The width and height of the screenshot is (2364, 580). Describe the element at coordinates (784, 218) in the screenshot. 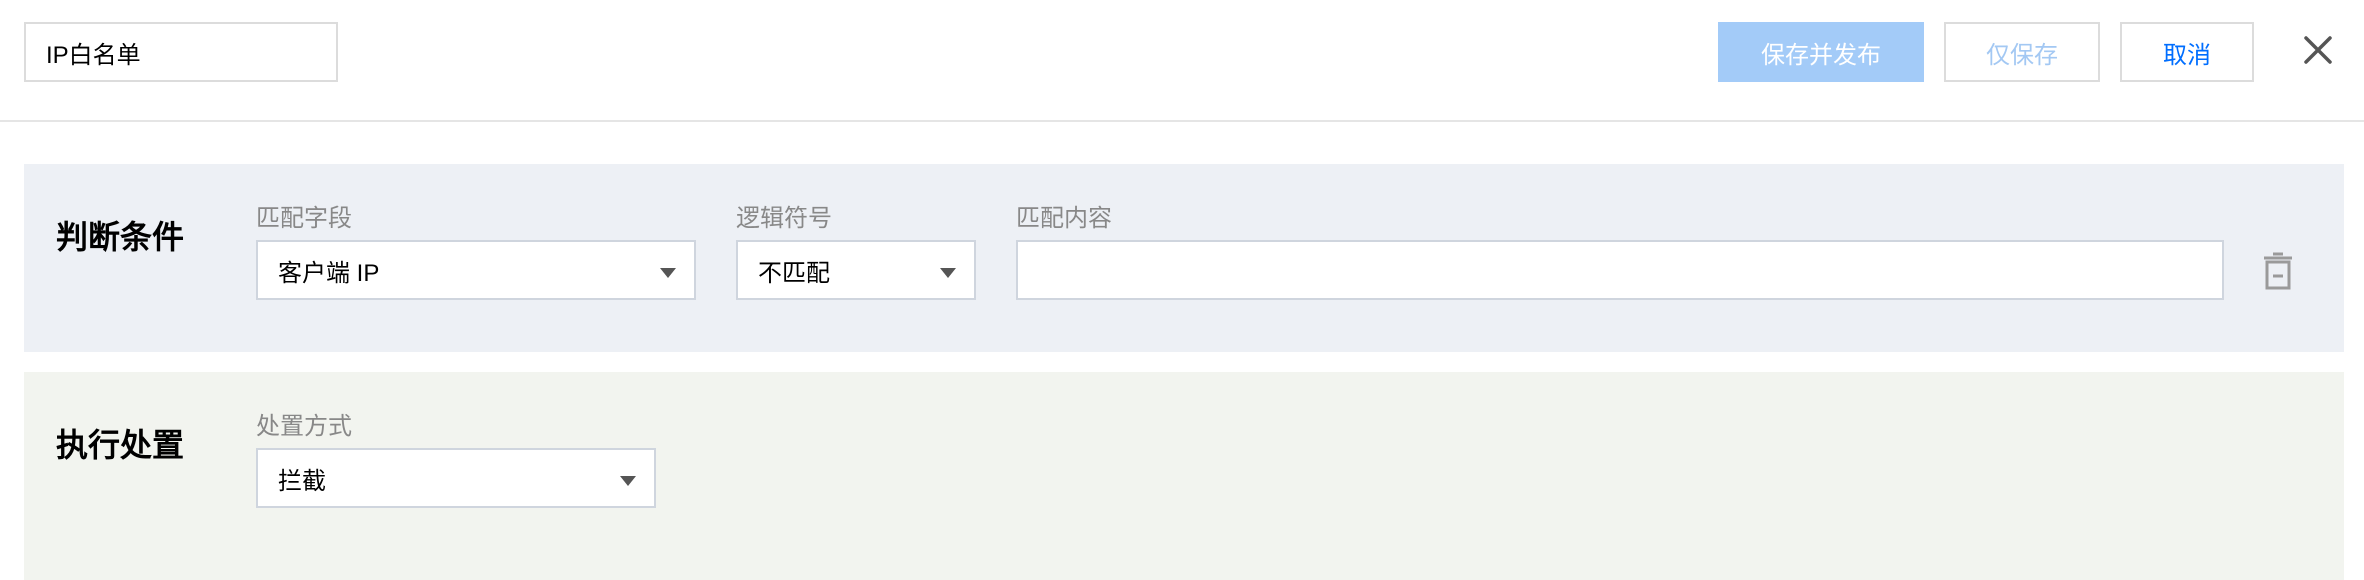

I see `operator-label: 逻辑符号` at that location.